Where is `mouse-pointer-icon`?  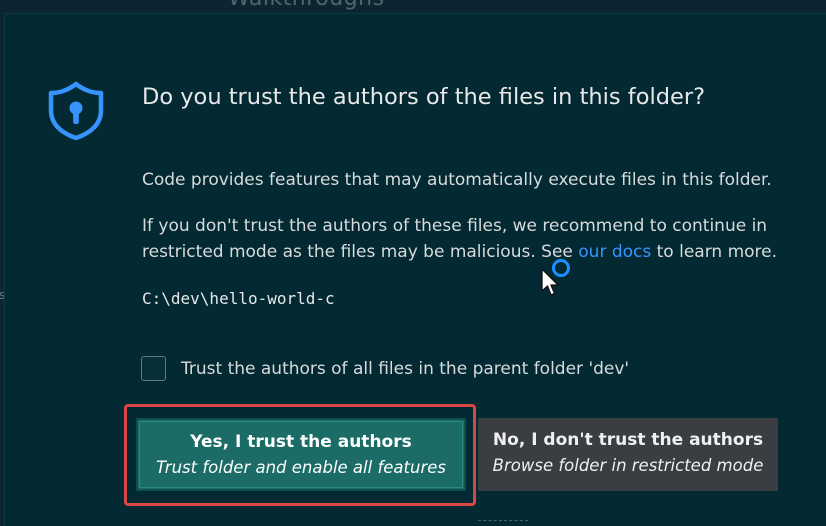
mouse-pointer-icon is located at coordinates (550, 282).